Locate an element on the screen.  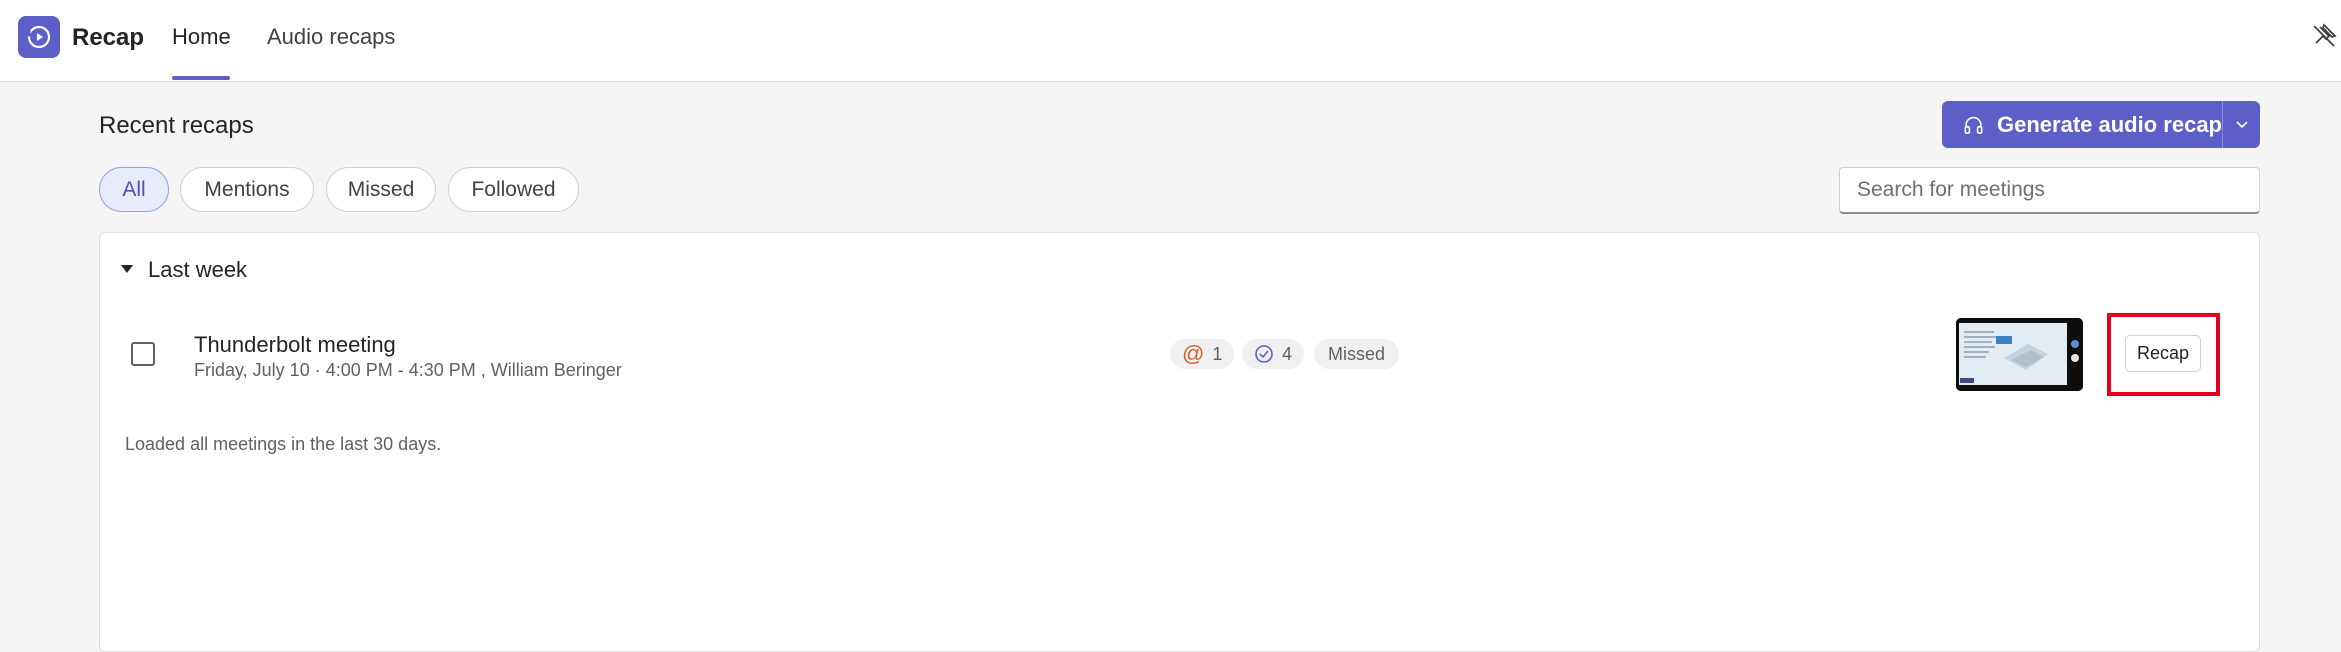
search-input is located at coordinates (2049, 190).